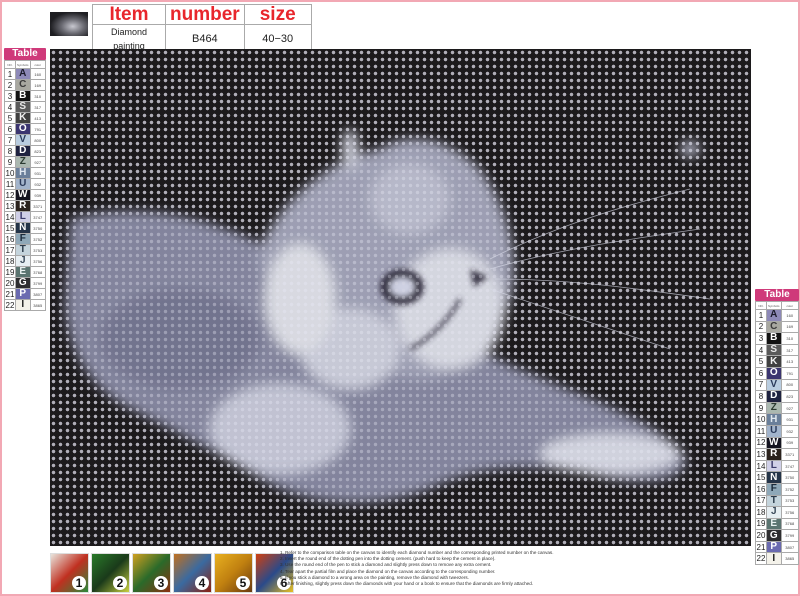 This screenshot has height=596, width=800. Describe the element at coordinates (25, 217) in the screenshot. I see `color-table-row: 14 L 3747` at that location.